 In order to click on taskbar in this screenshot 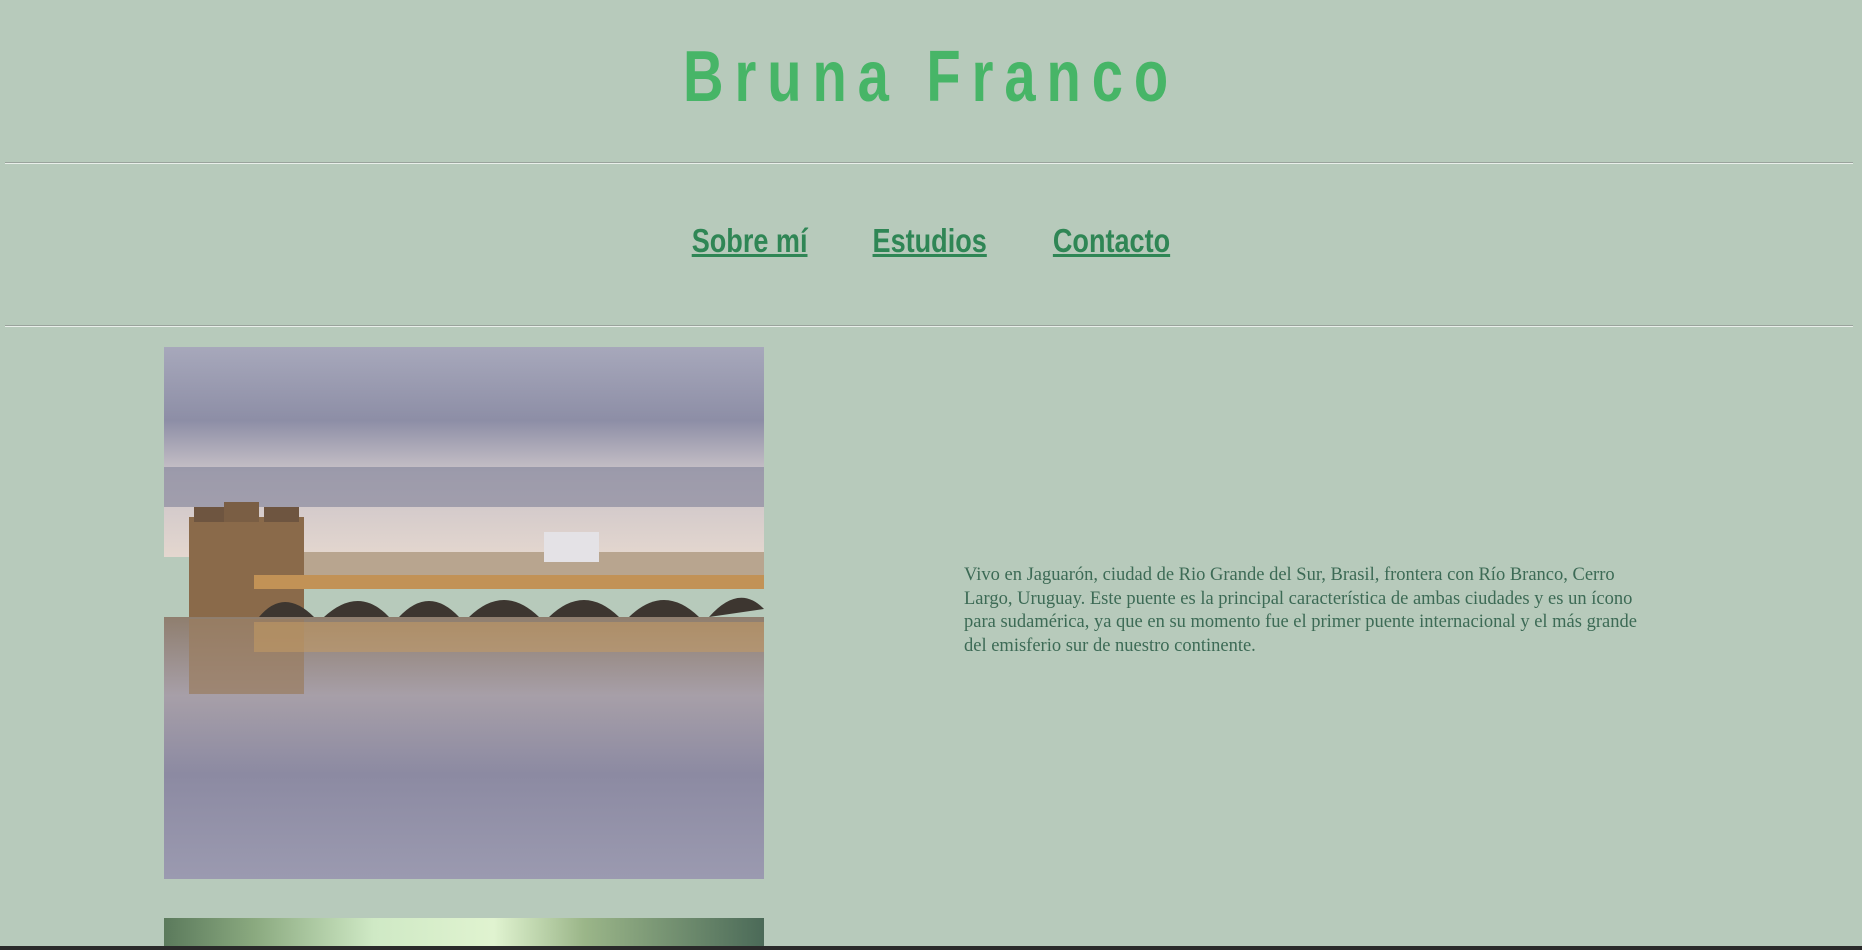, I will do `click(931, 948)`.